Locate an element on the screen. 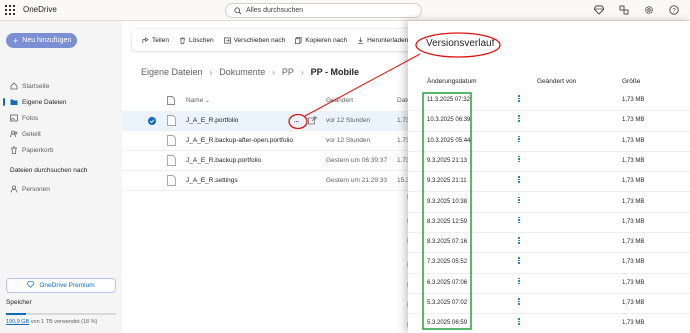 The image size is (690, 333). version-date: 10.3.2025 05:44 is located at coordinates (449, 140).